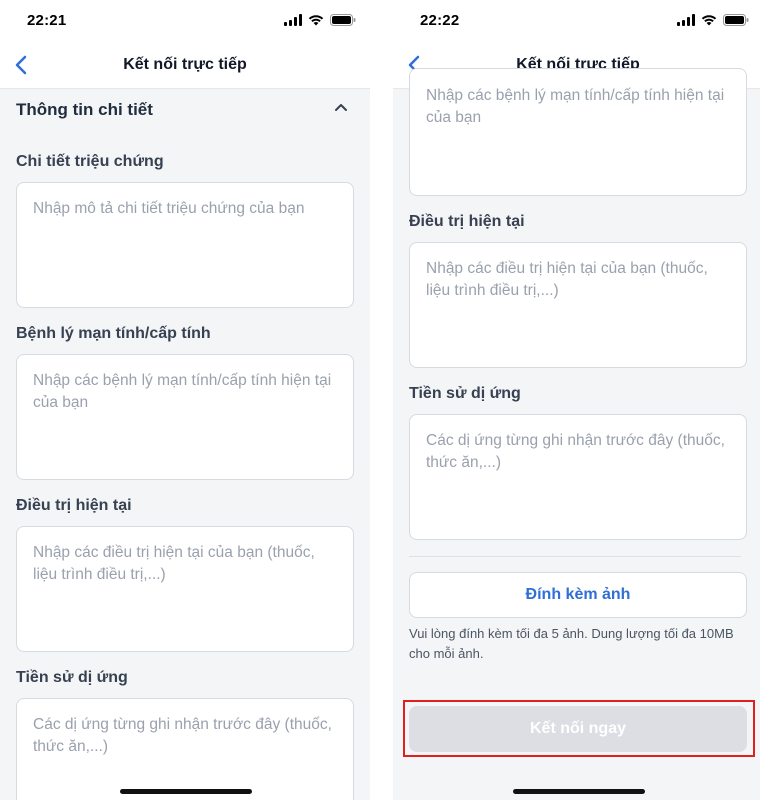 The height and width of the screenshot is (800, 760). Describe the element at coordinates (84, 109) in the screenshot. I see `section-title: Thông tin chi tiết` at that location.